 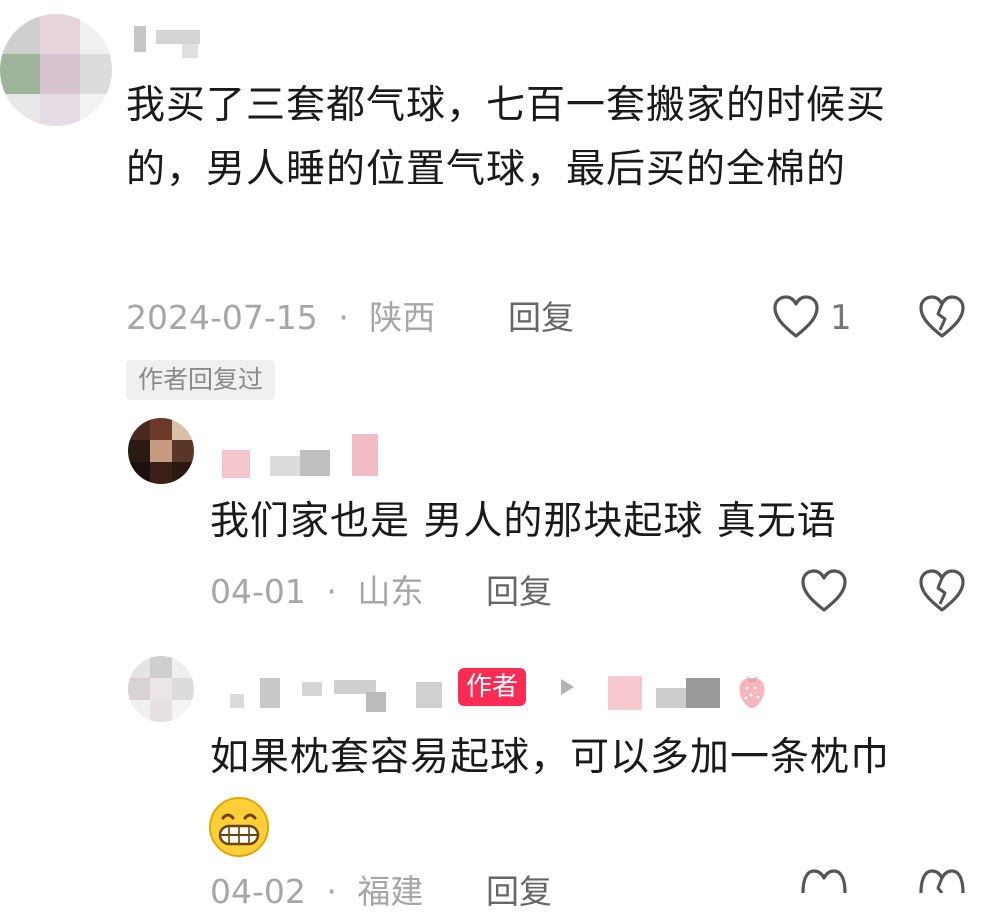 What do you see at coordinates (201, 380) in the screenshot?
I see `author-replied-tag: 作者回复过` at bounding box center [201, 380].